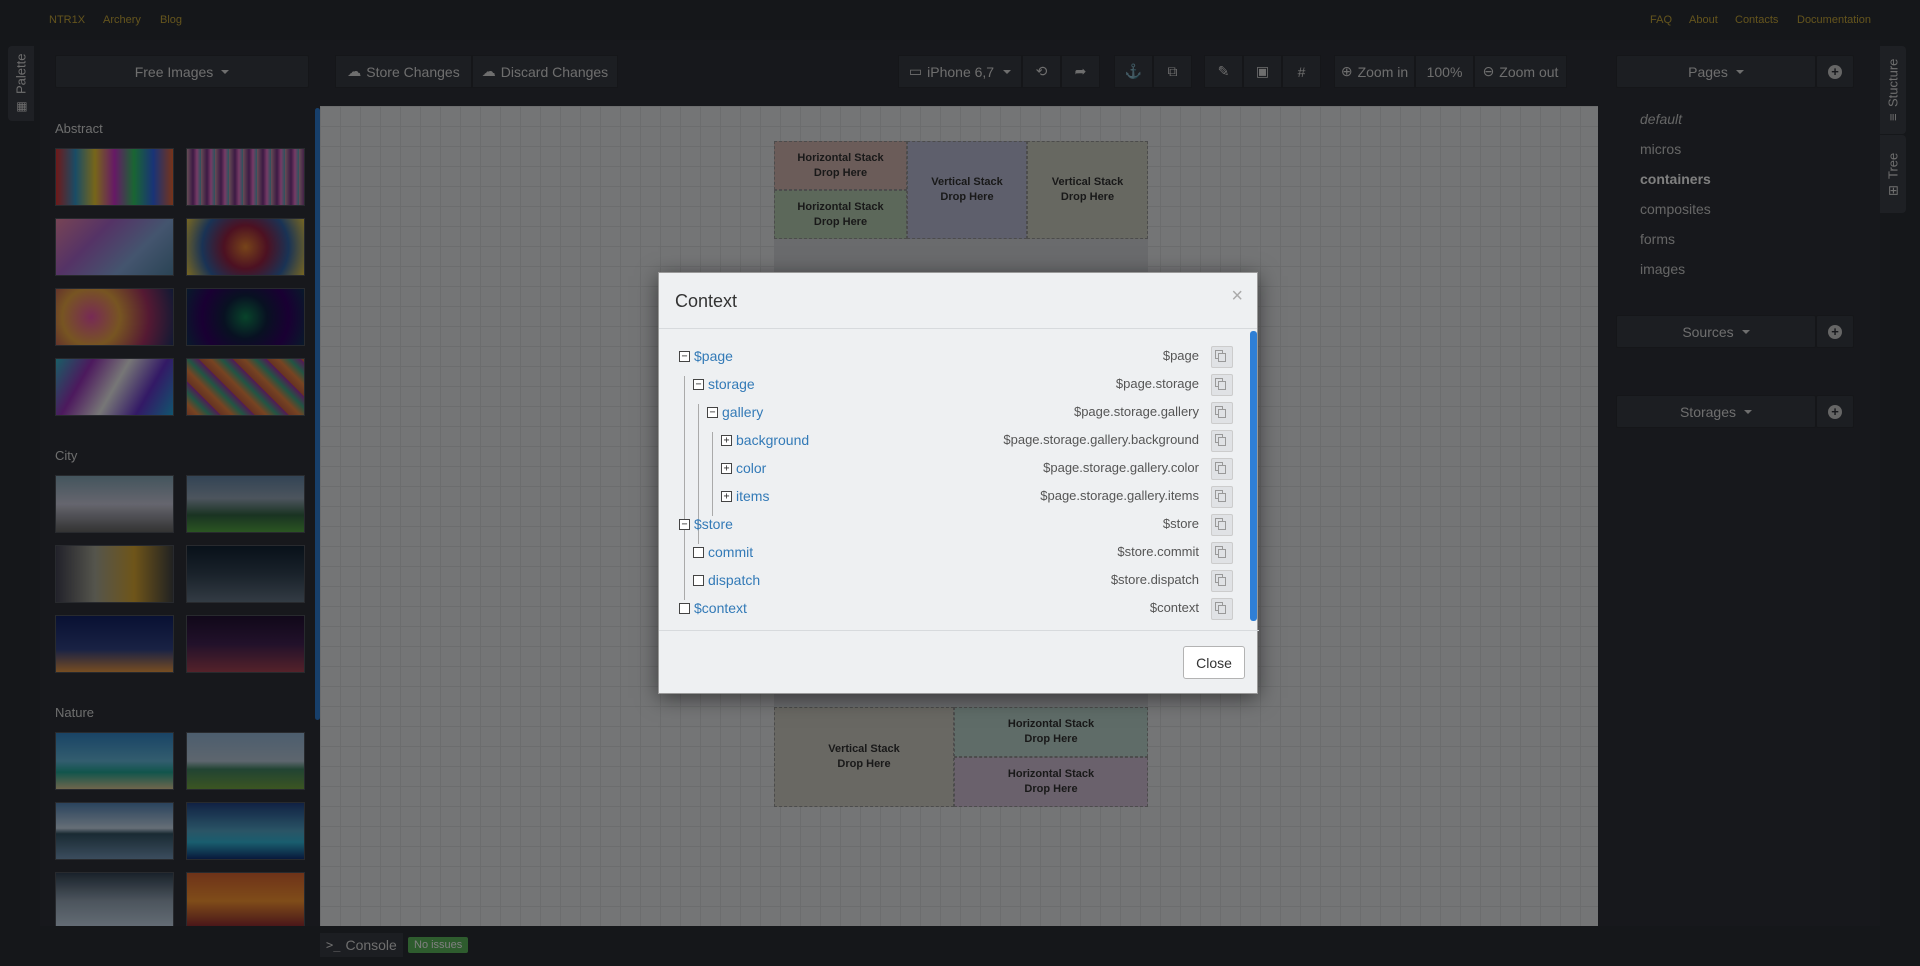 This screenshot has width=1920, height=966. What do you see at coordinates (751, 468) in the screenshot?
I see `tree-node-label: color` at bounding box center [751, 468].